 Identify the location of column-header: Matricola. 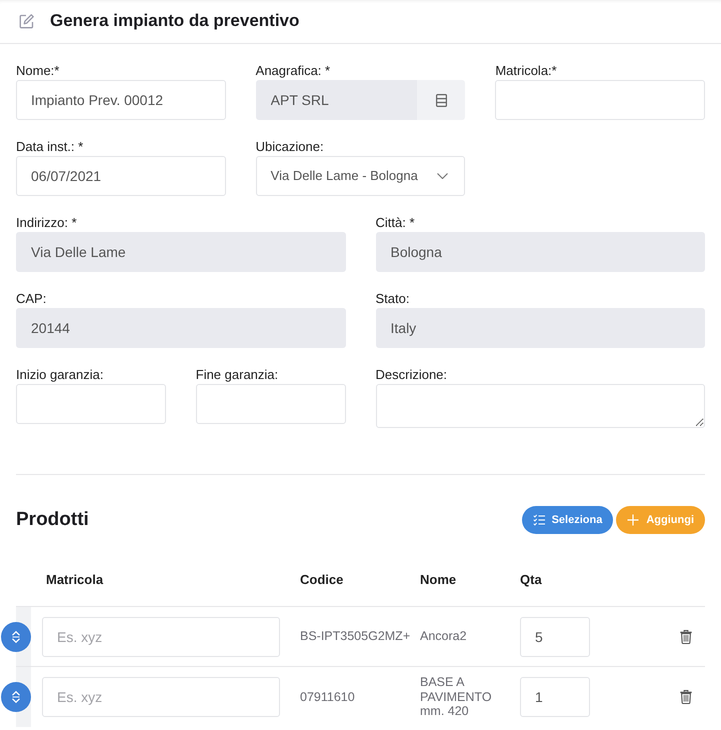
(74, 579).